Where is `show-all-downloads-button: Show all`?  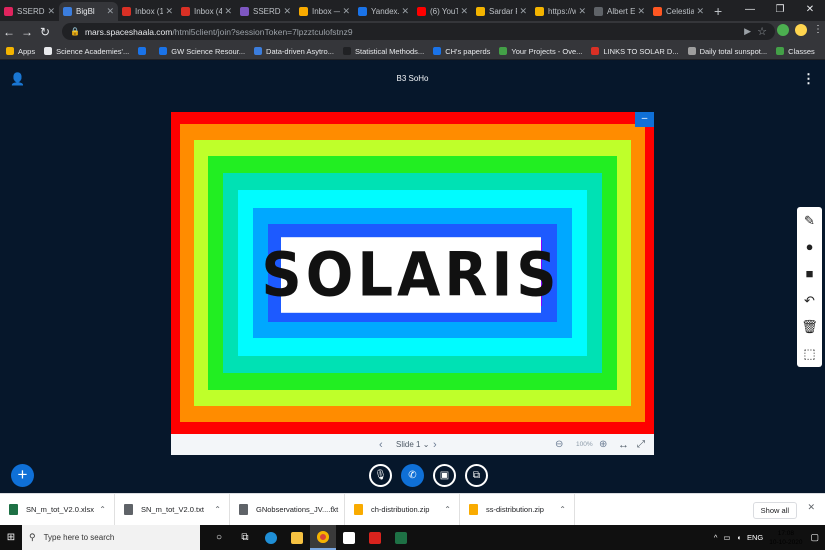 show-all-downloads-button: Show all is located at coordinates (774, 510).